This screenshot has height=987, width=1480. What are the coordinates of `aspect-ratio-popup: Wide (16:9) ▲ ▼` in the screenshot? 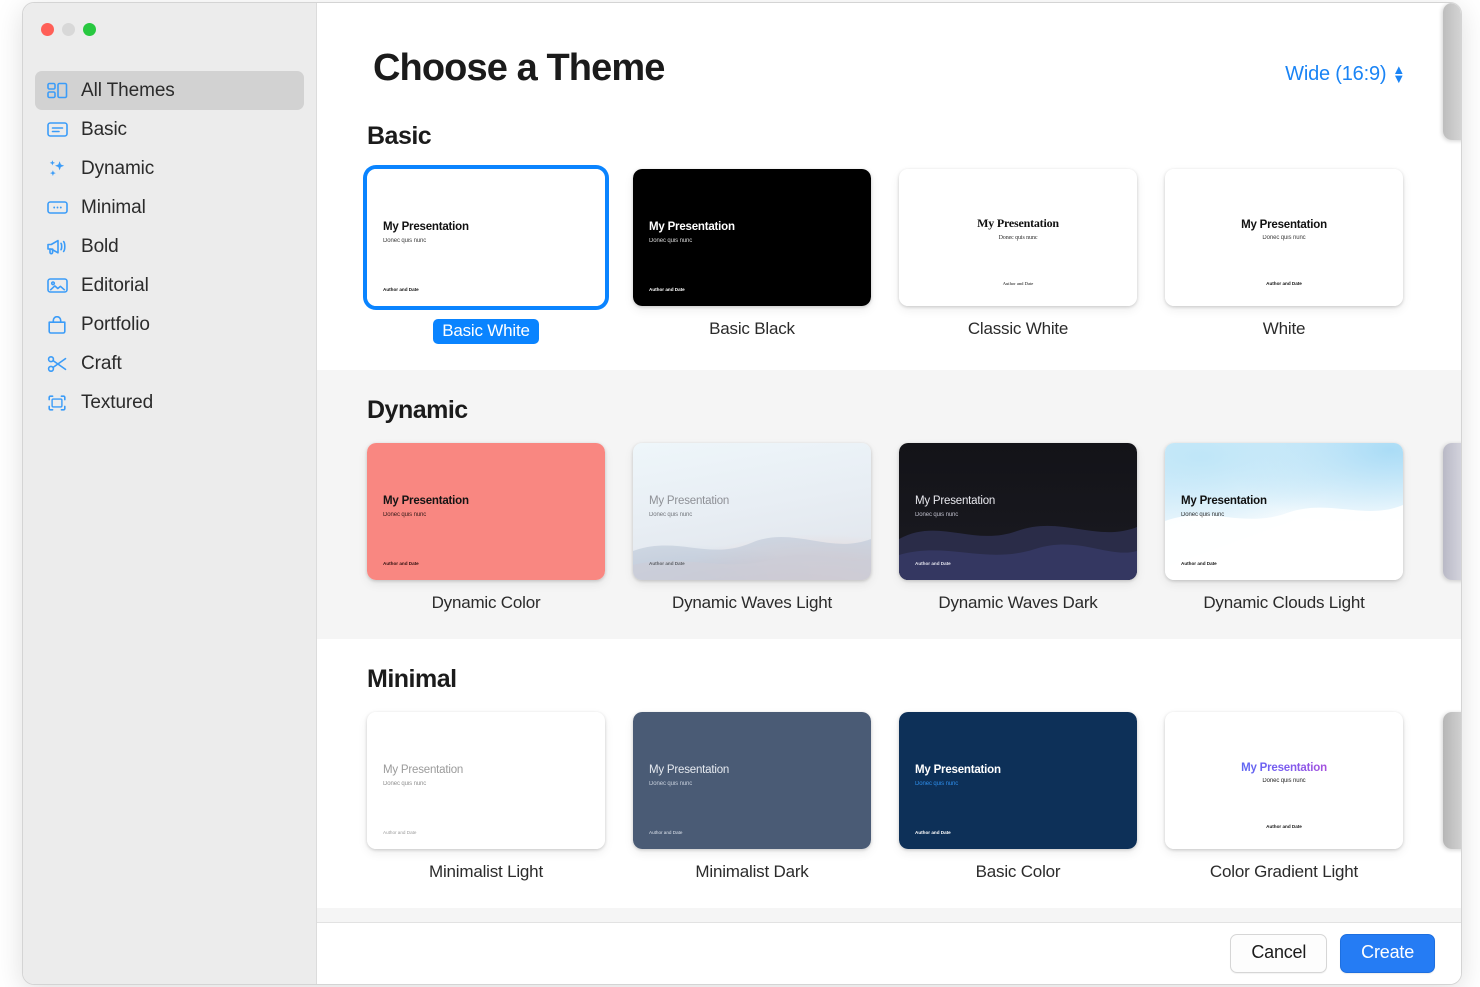 It's located at (1345, 74).